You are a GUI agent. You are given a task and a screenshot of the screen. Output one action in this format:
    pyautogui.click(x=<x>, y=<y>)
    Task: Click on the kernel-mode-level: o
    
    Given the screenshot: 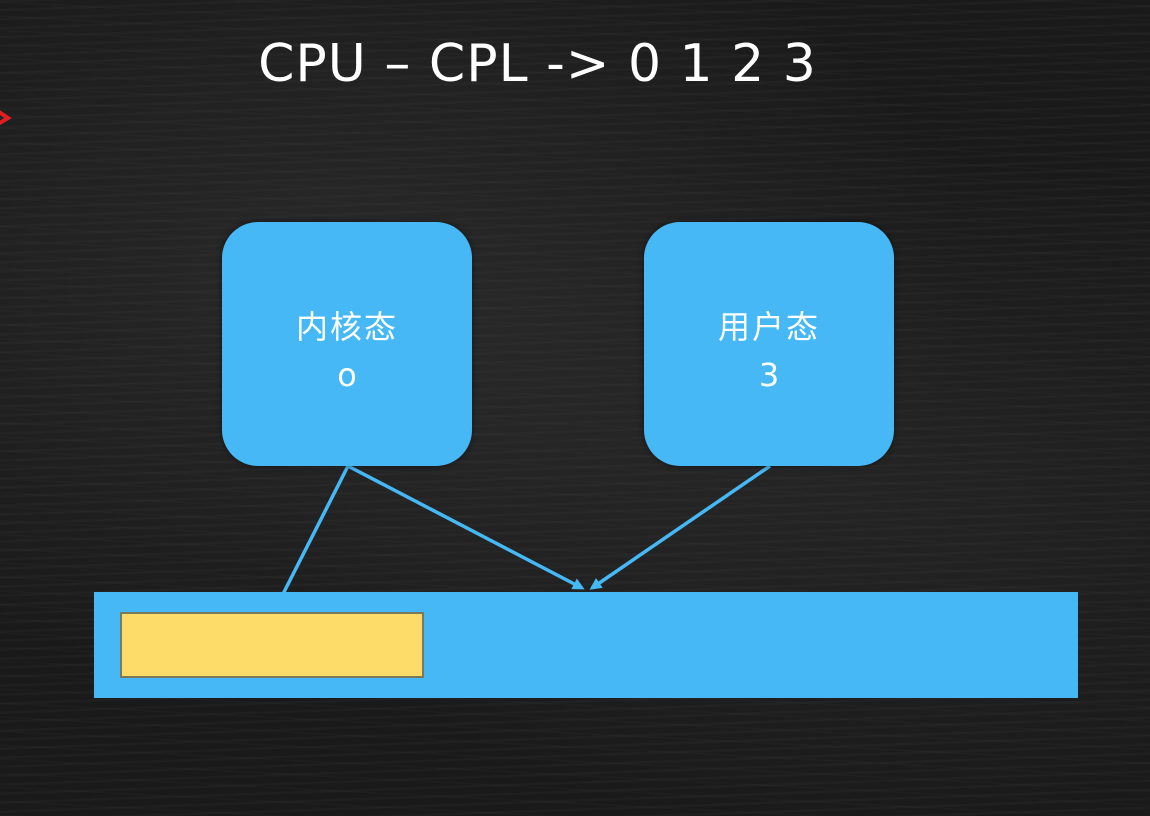 What is the action you would take?
    pyautogui.click(x=347, y=375)
    